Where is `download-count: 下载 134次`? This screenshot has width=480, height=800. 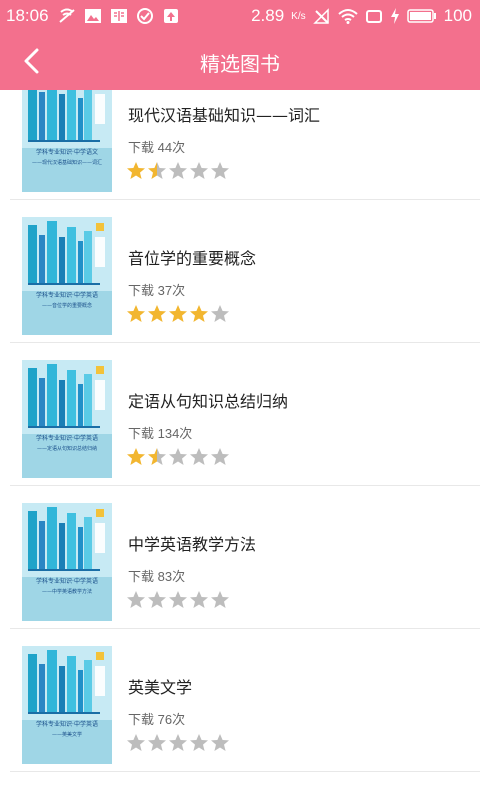
download-count: 下载 134次 is located at coordinates (160, 433).